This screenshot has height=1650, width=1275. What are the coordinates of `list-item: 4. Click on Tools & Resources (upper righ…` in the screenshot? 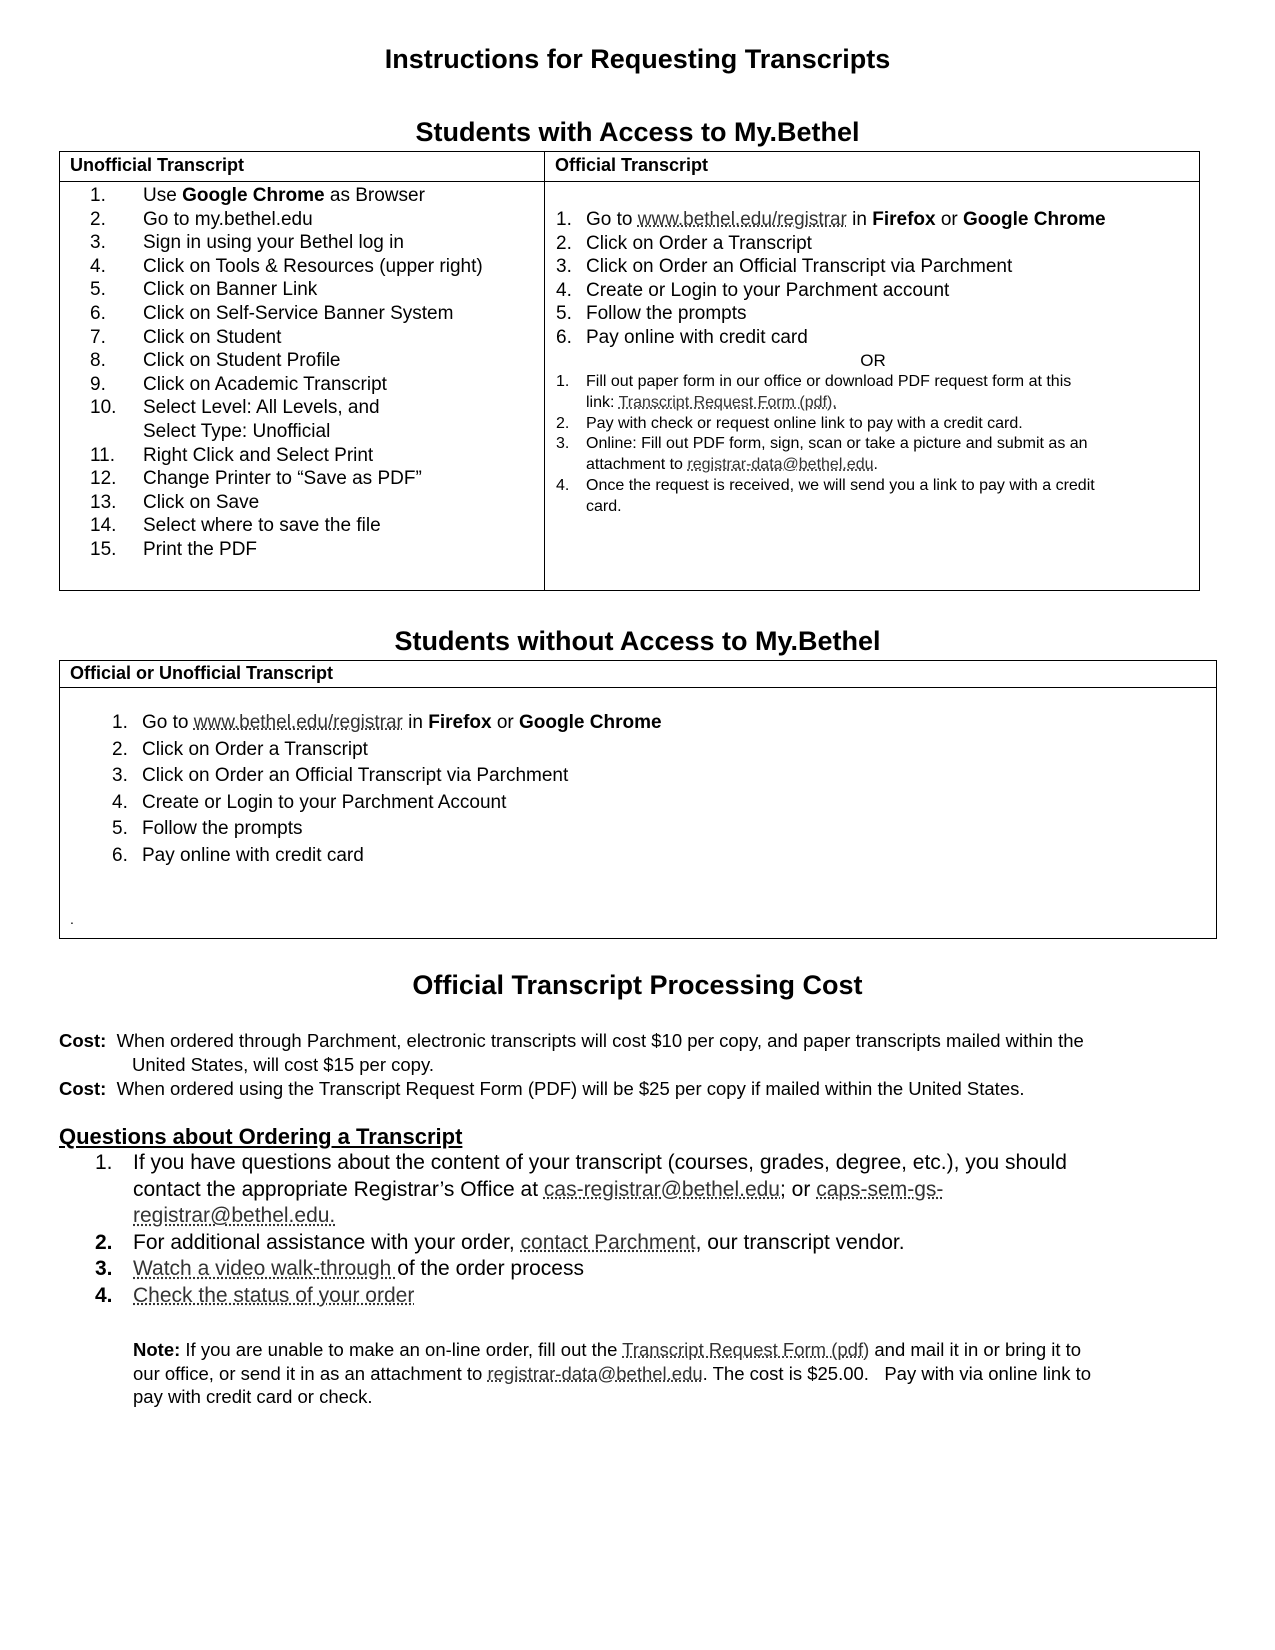 It's located at (286, 266).